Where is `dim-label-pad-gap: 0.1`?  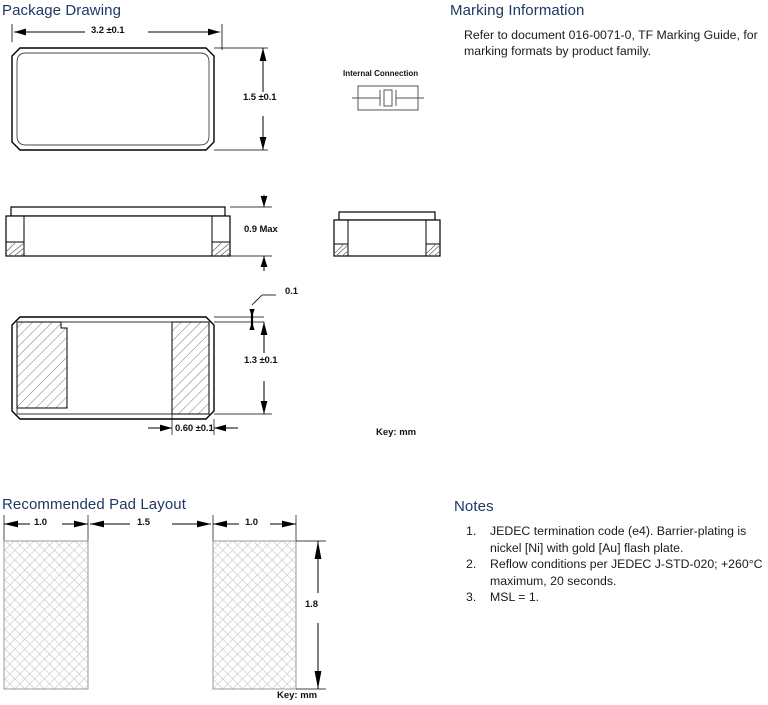 dim-label-pad-gap: 0.1 is located at coordinates (291, 291).